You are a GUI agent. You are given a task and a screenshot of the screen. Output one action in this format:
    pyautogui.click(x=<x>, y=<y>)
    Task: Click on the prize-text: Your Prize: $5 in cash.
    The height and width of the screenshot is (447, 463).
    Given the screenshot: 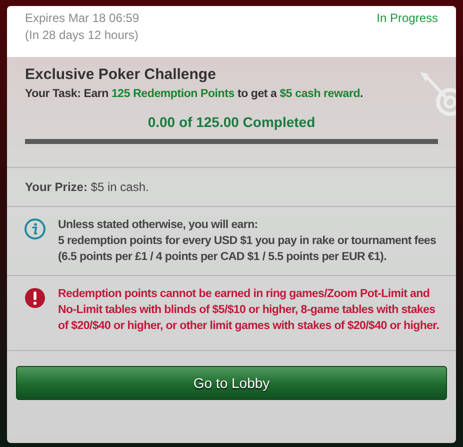 What is the action you would take?
    pyautogui.click(x=87, y=187)
    